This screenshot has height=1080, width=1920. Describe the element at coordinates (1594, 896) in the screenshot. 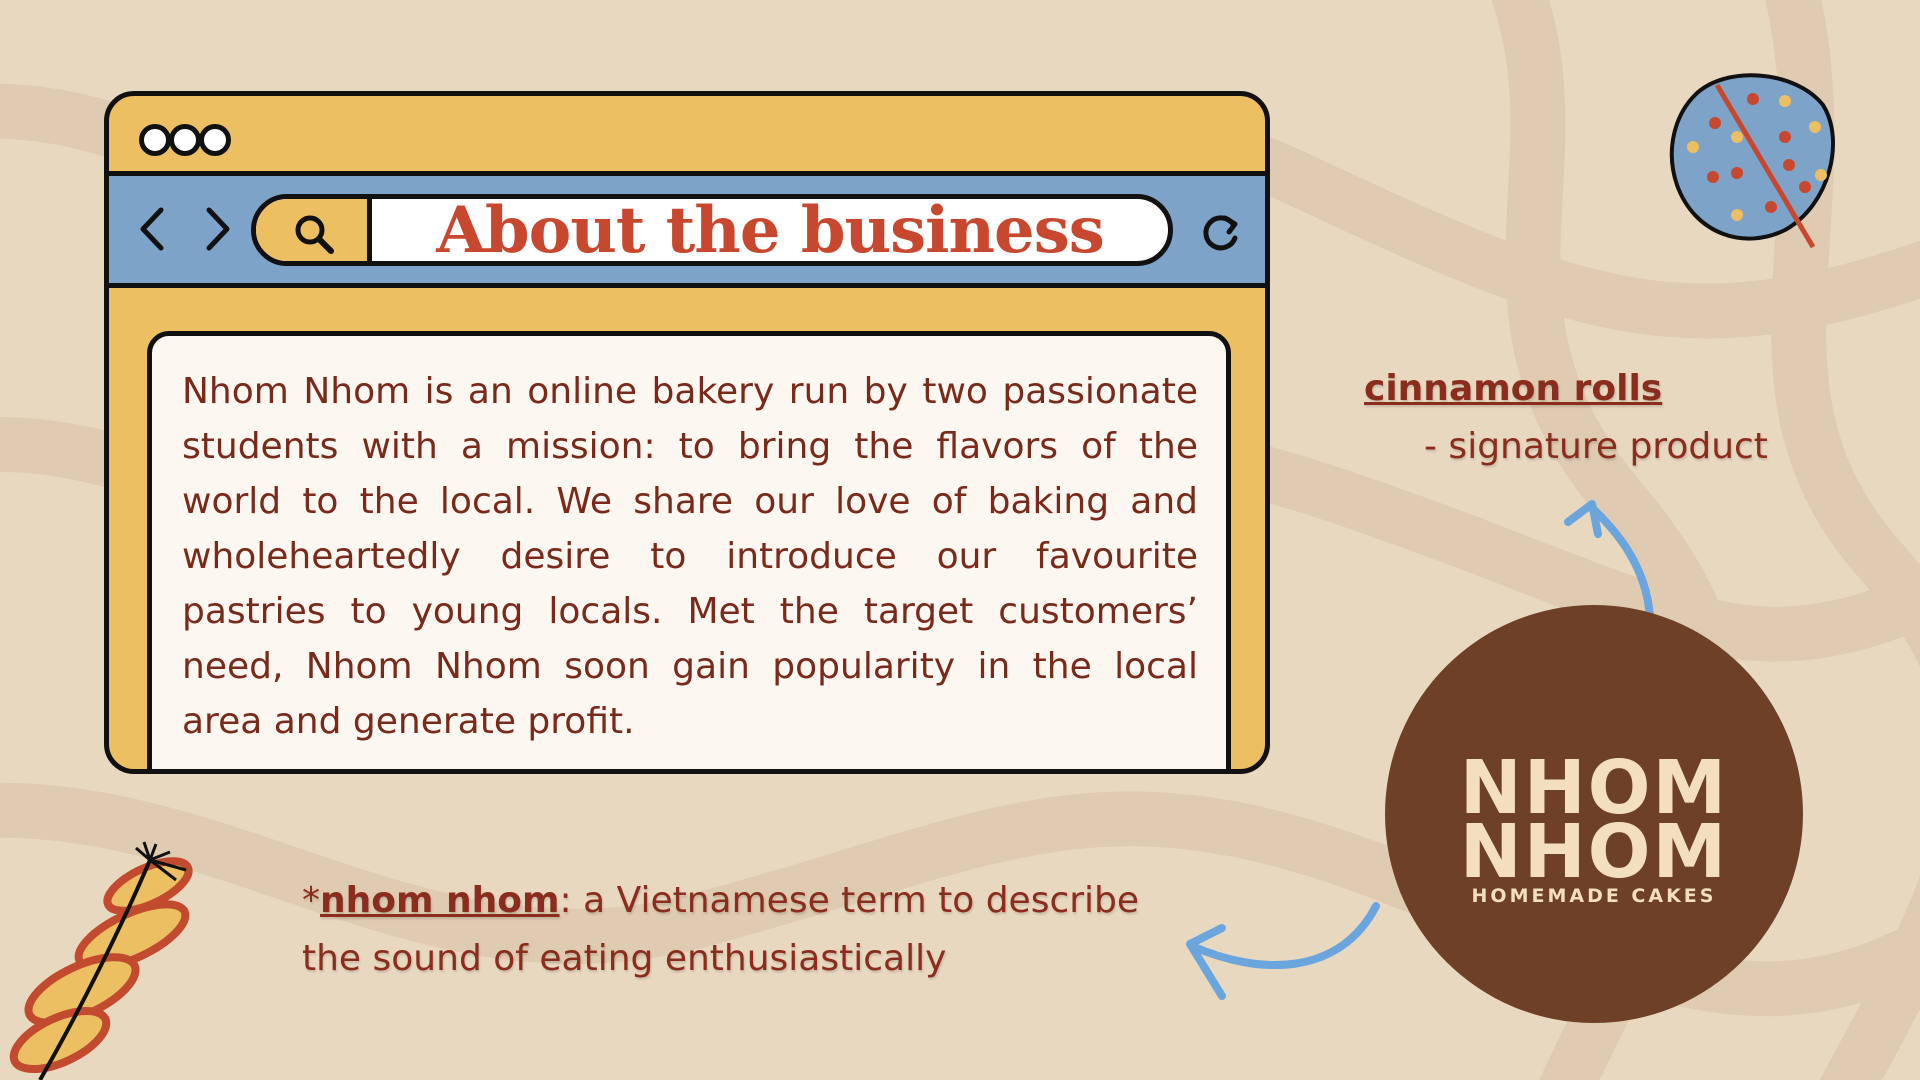

I see `logo-tagline: HOMEMADE CAKES` at that location.